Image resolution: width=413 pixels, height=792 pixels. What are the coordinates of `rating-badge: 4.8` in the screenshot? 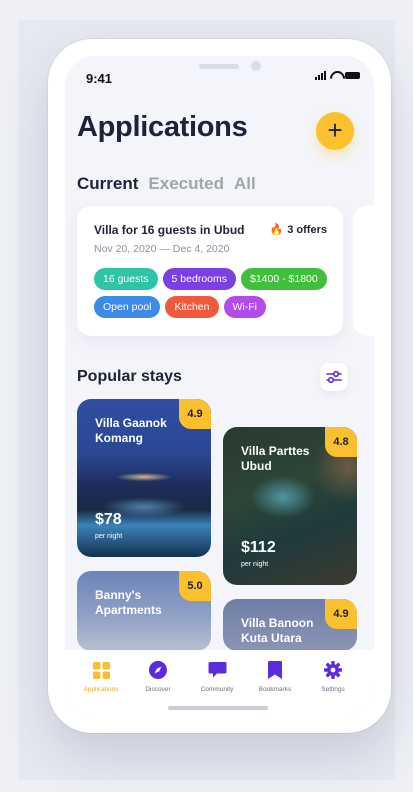 It's located at (341, 442).